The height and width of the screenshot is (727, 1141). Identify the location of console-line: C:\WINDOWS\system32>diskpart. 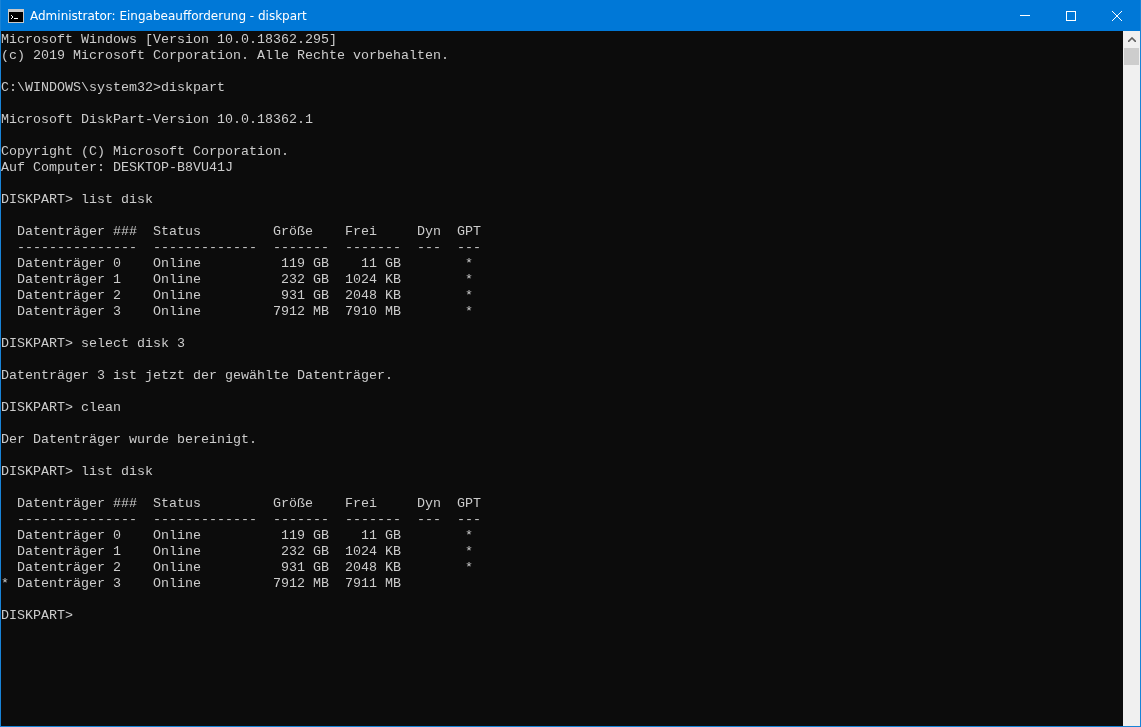
(113, 87).